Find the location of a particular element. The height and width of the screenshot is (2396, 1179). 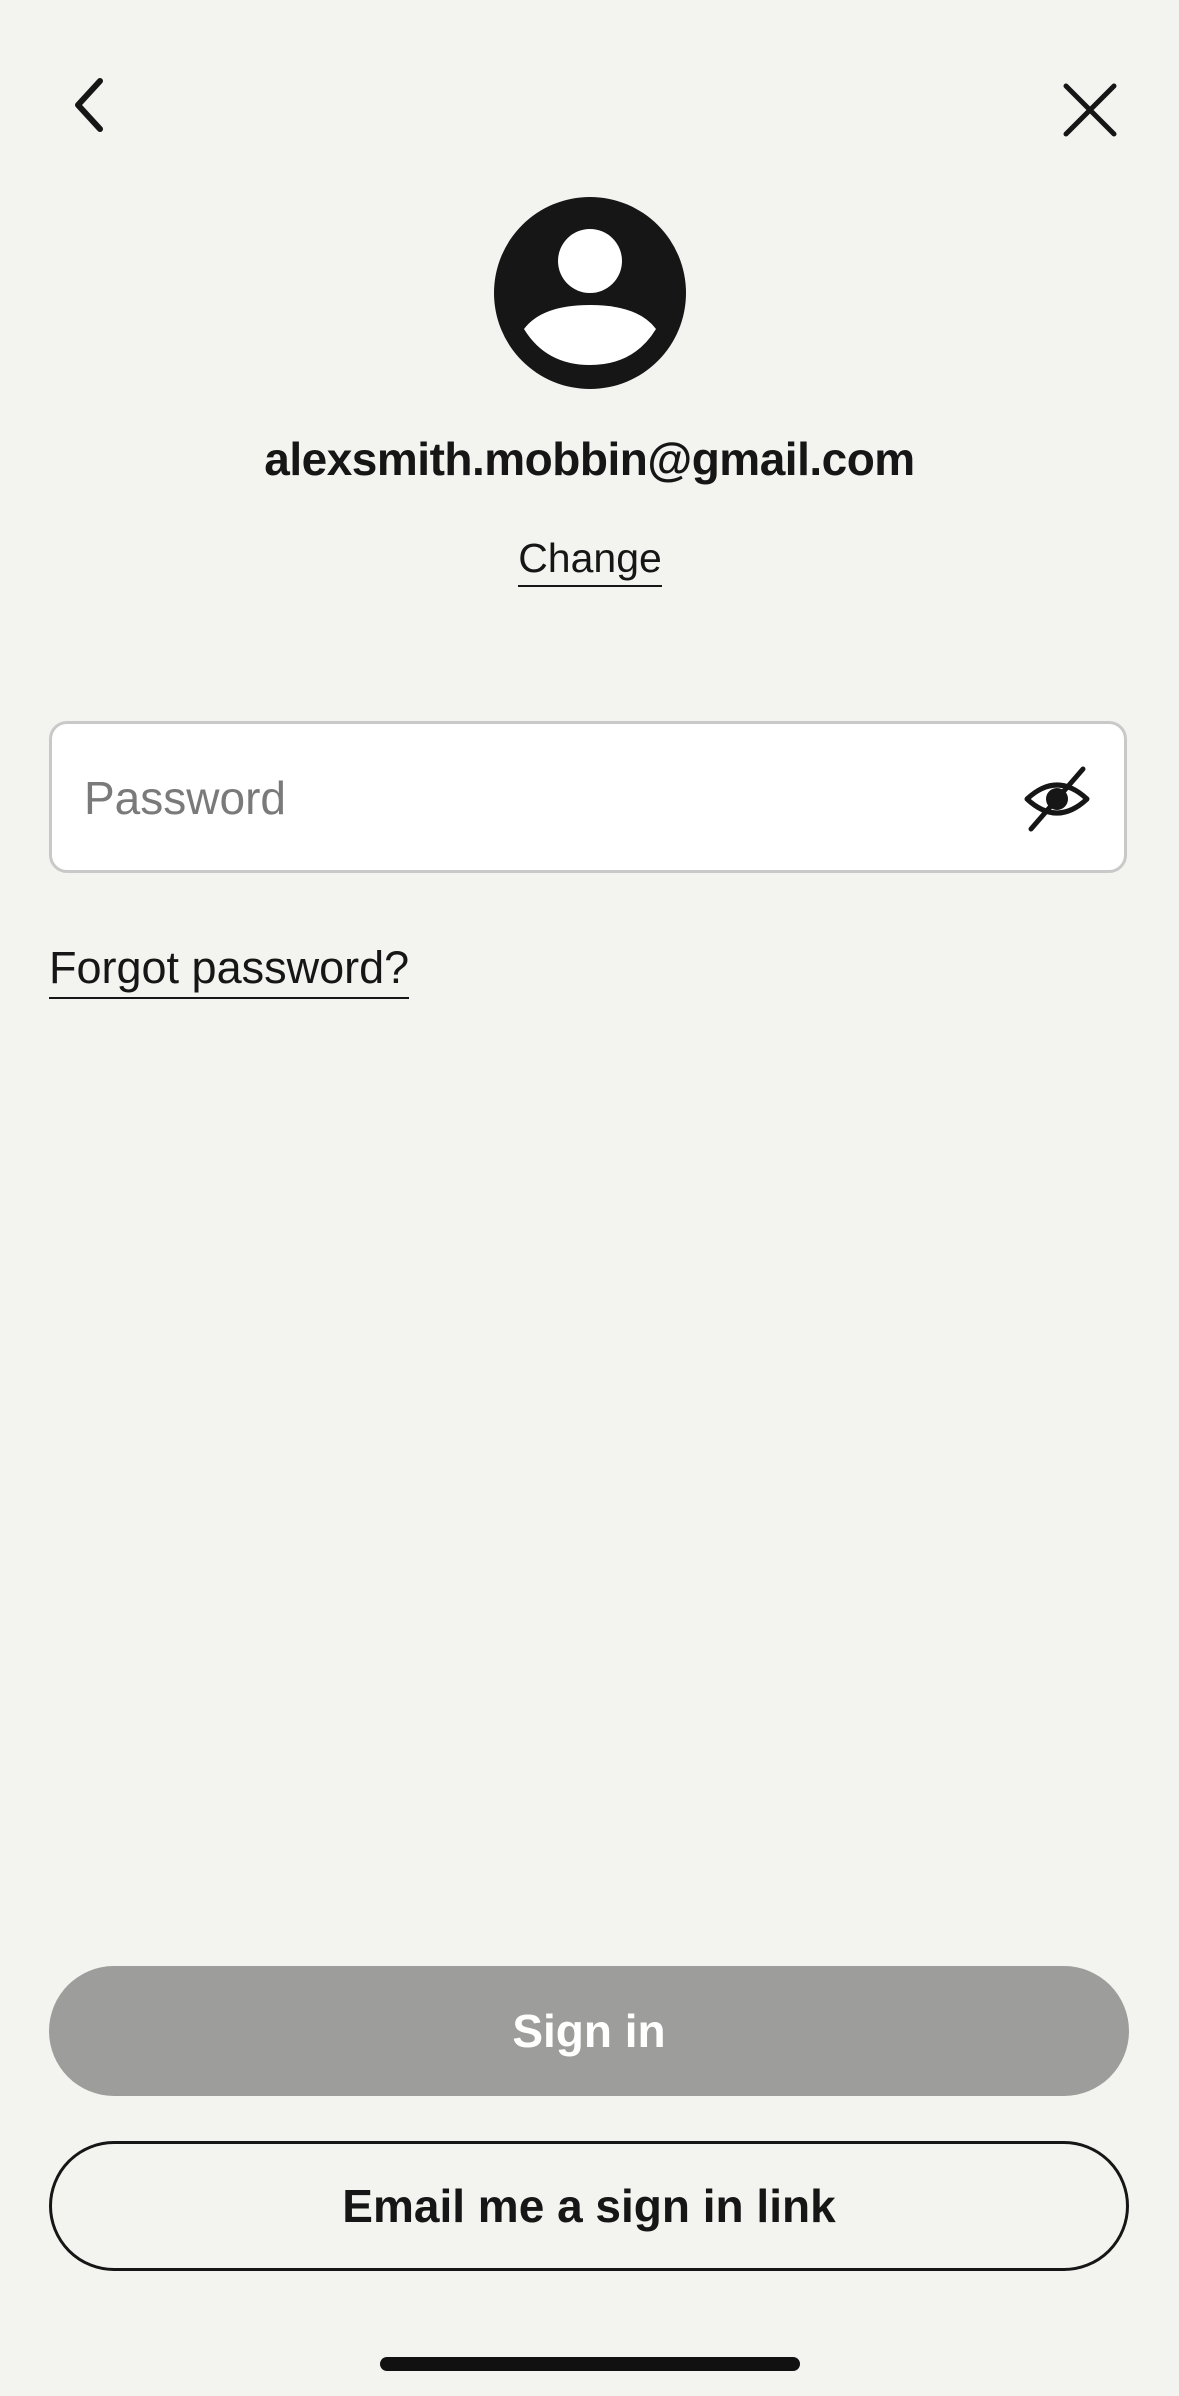

user-avatar-icon is located at coordinates (590, 297).